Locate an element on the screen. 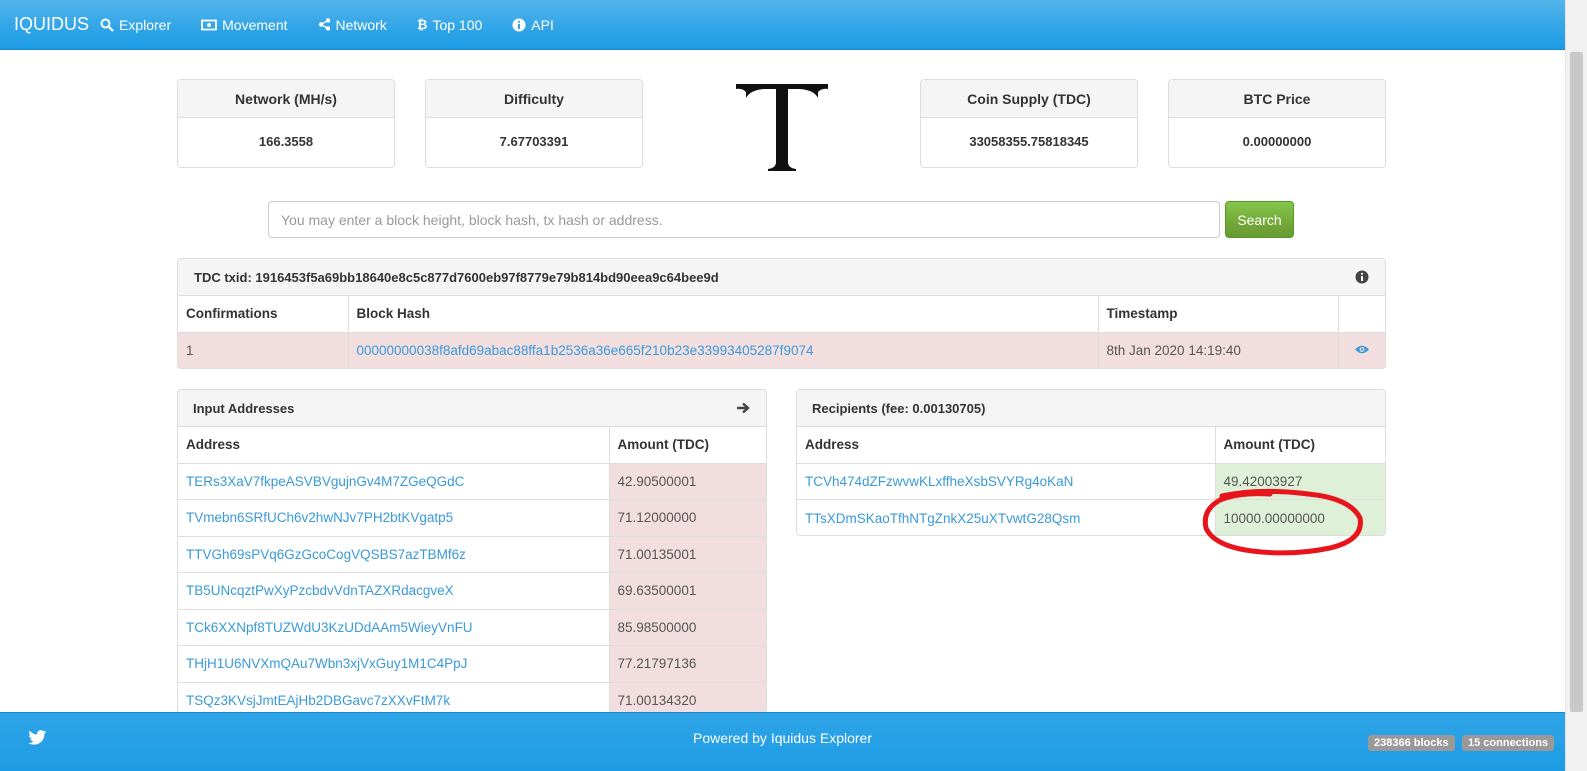 The height and width of the screenshot is (771, 1587). input-address-cell: TERs3XaV7fkpeASVBVgujnGv4M7ZGeQGdC is located at coordinates (393, 481).